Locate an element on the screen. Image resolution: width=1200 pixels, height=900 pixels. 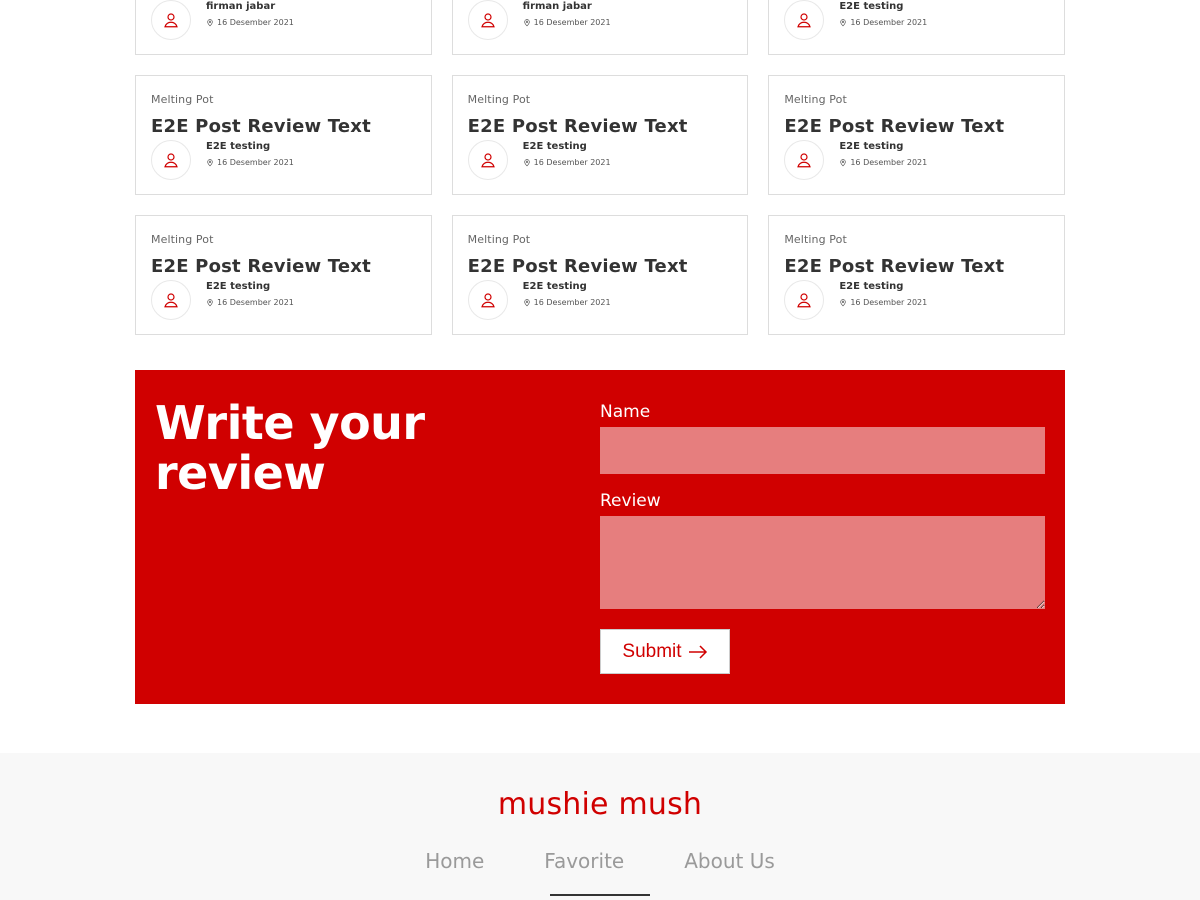
write-review-heading: Write your review is located at coordinates (290, 448).